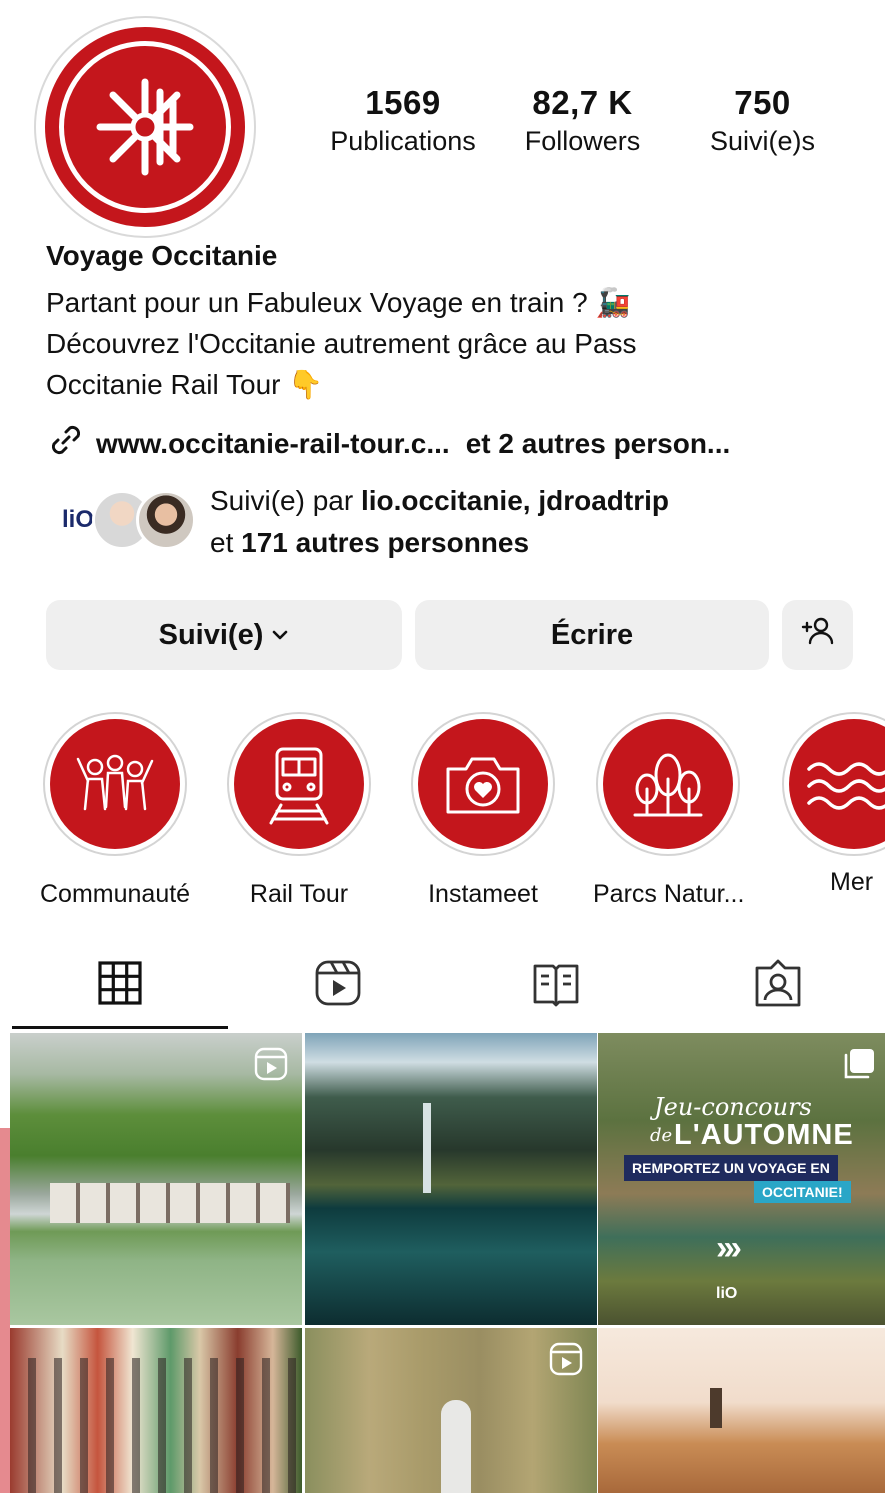  I want to click on stat-followers: 82,7 K Followers, so click(582, 120).